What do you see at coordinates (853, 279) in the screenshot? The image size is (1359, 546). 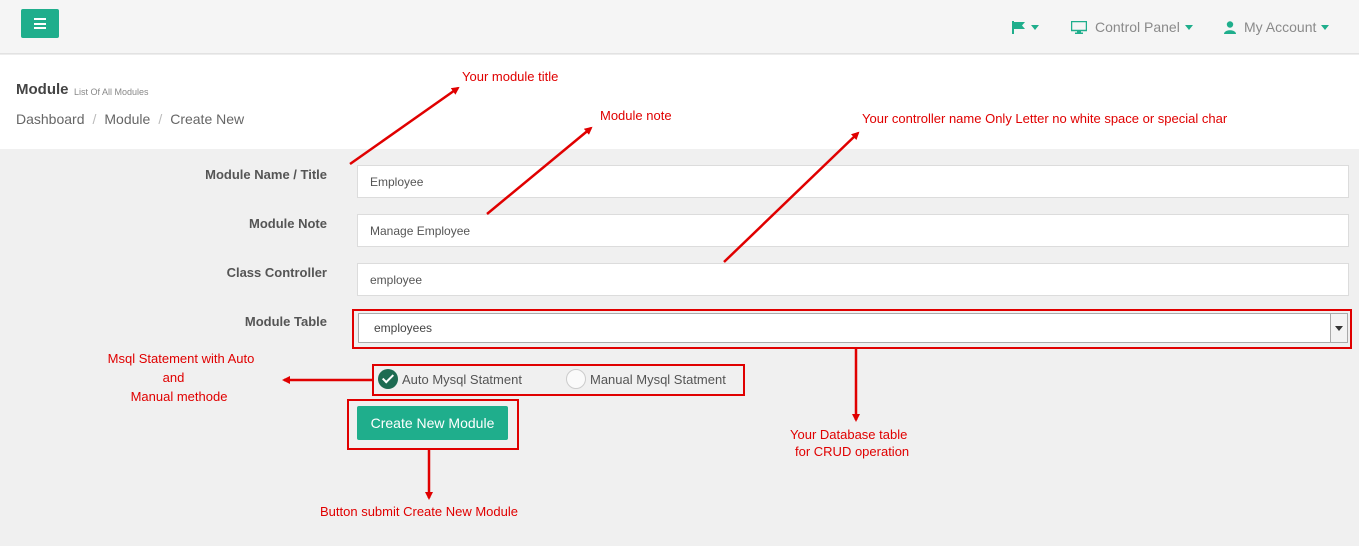 I see `class-controller-input` at bounding box center [853, 279].